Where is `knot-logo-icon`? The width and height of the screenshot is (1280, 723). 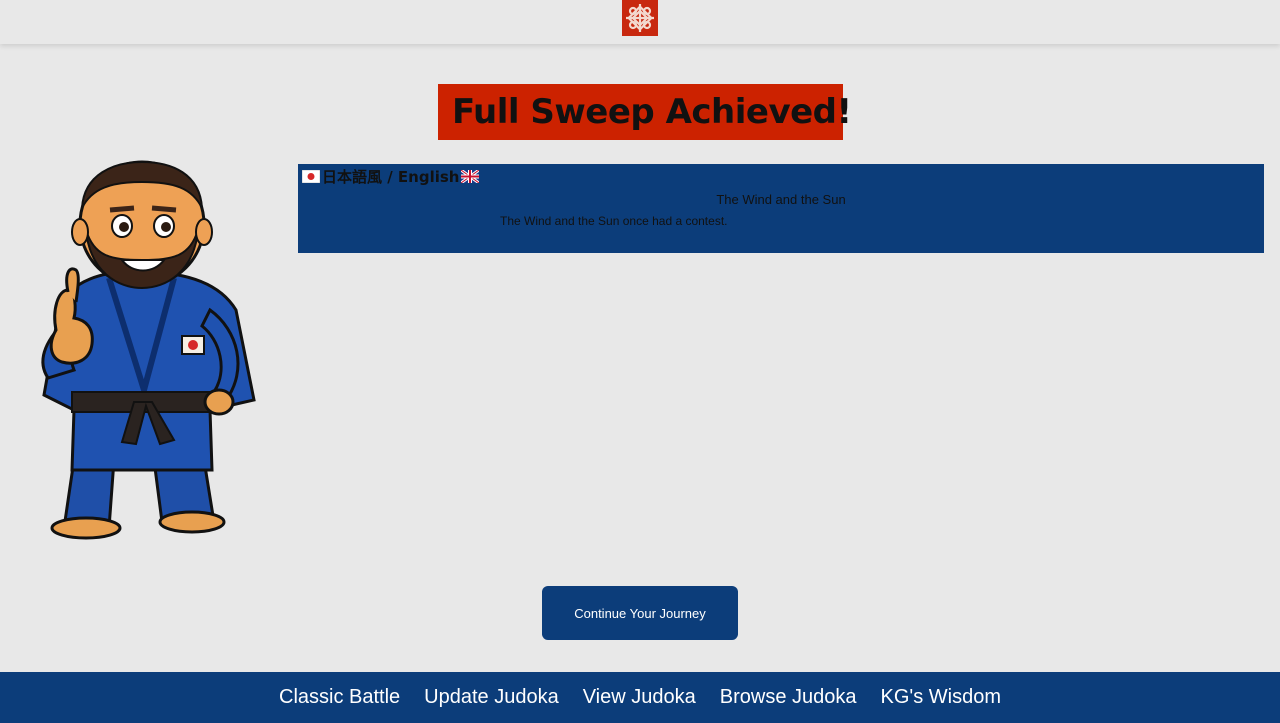 knot-logo-icon is located at coordinates (640, 18).